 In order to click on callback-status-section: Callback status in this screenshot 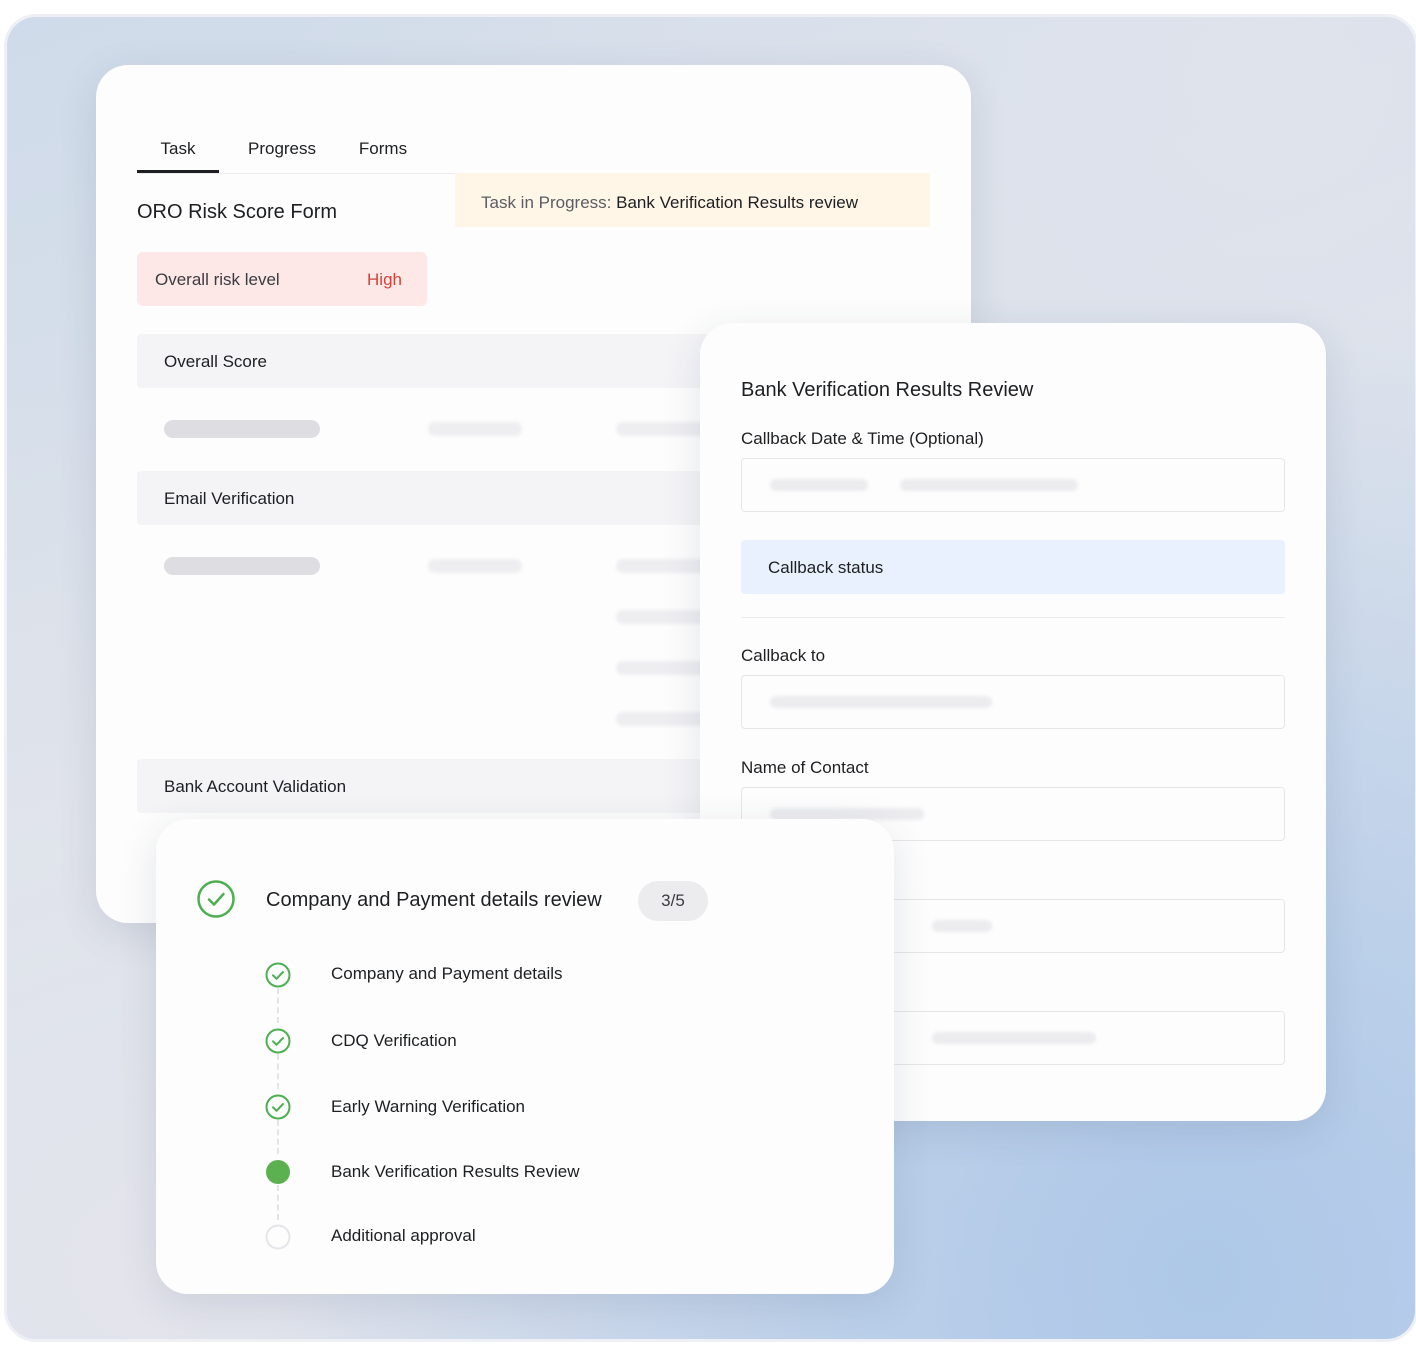, I will do `click(1013, 567)`.